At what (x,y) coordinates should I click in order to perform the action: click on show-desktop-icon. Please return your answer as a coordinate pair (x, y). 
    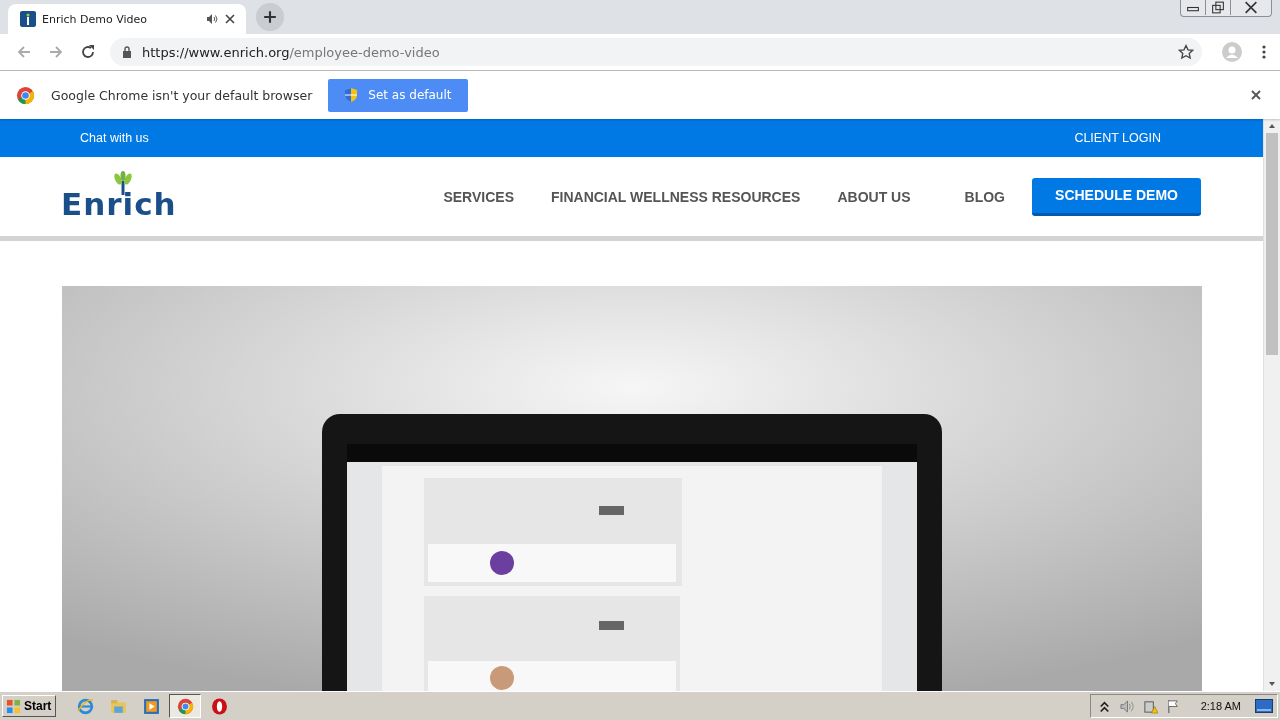
    Looking at the image, I should click on (1264, 706).